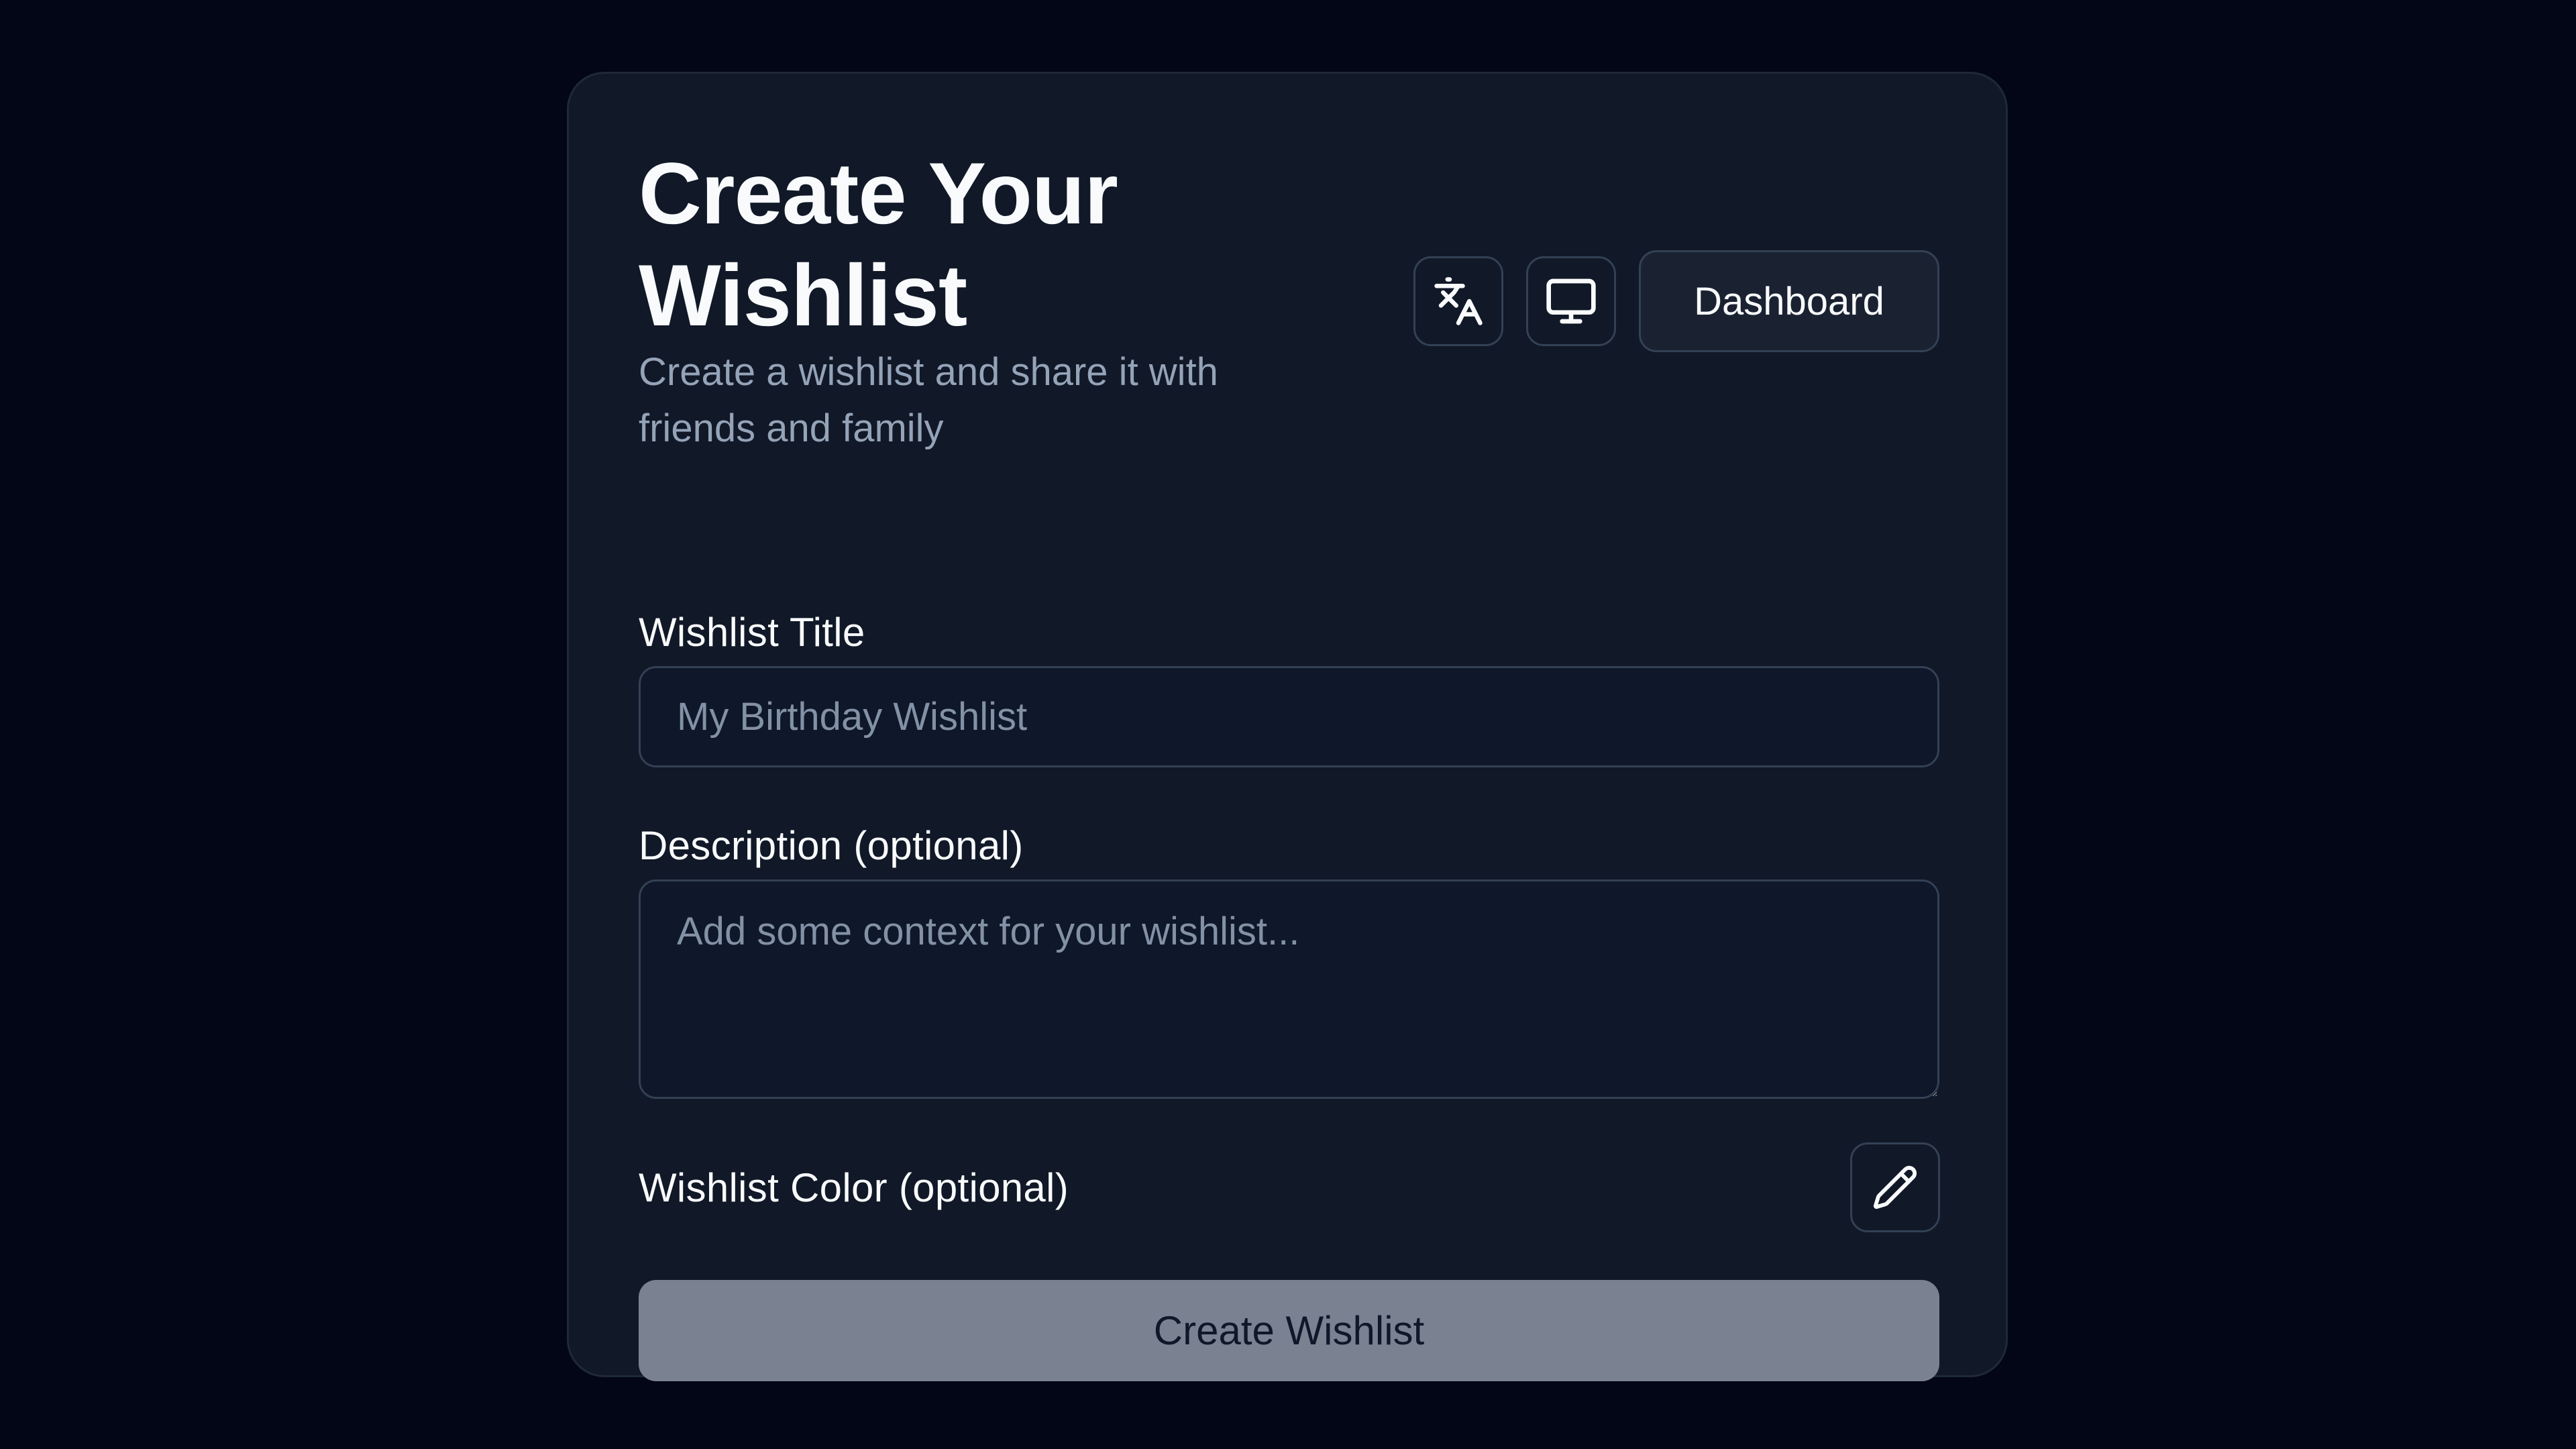  What do you see at coordinates (878, 244) in the screenshot?
I see `page-title: Create Your Wishlist` at bounding box center [878, 244].